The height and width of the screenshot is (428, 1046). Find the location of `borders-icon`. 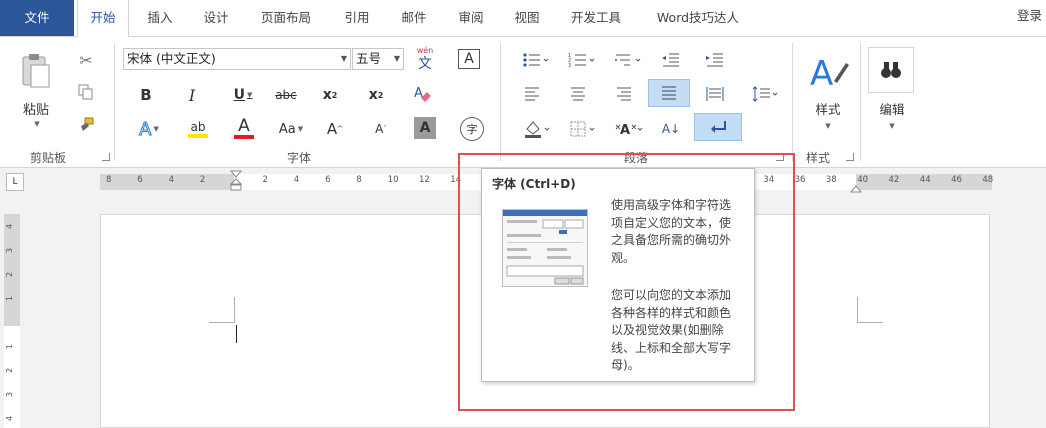

borders-icon is located at coordinates (583, 129).